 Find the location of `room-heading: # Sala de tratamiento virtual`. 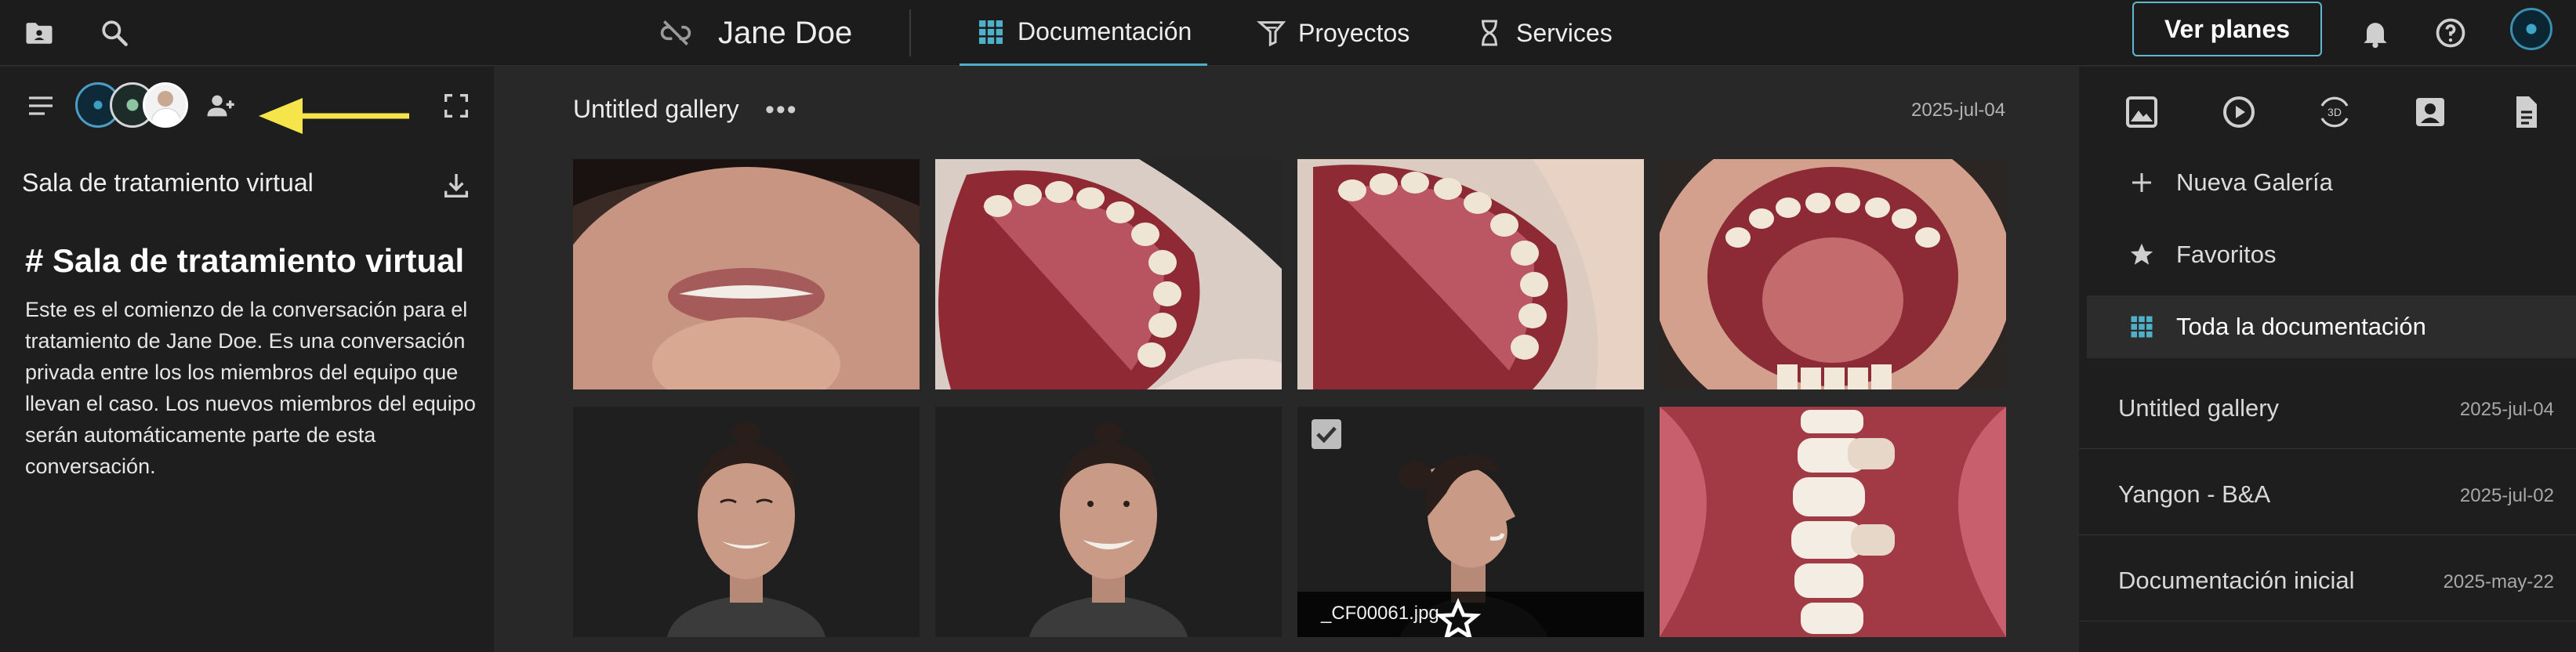

room-heading: # Sala de tratamiento virtual is located at coordinates (245, 260).